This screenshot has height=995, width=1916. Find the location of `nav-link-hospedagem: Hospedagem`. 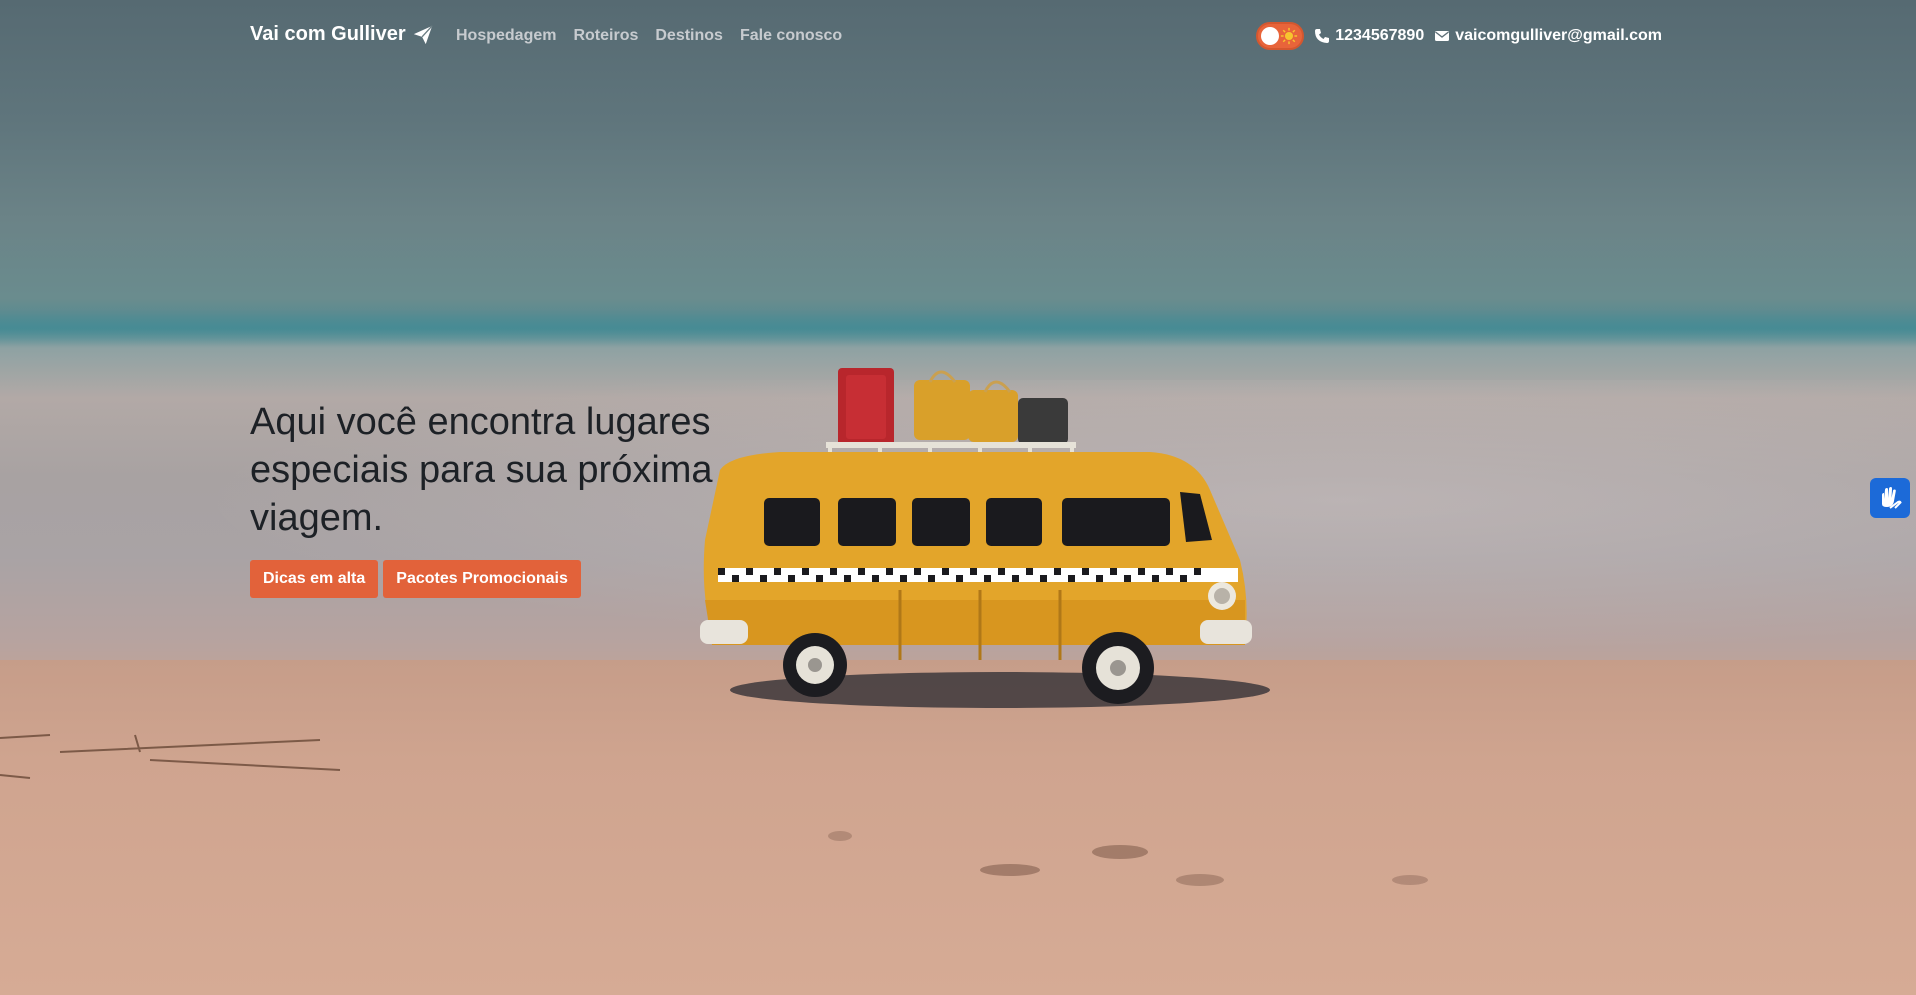

nav-link-hospedagem: Hospedagem is located at coordinates (506, 36).